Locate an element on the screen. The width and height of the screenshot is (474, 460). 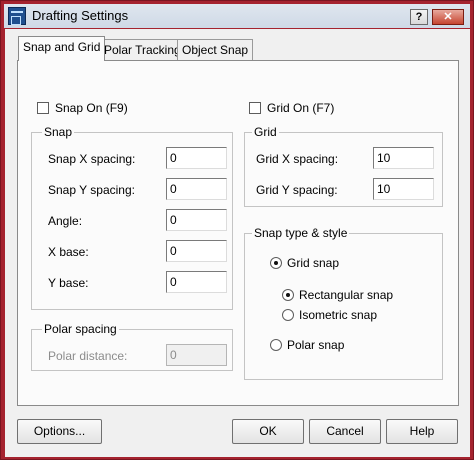
rectangular-snap-radio is located at coordinates (288, 295).